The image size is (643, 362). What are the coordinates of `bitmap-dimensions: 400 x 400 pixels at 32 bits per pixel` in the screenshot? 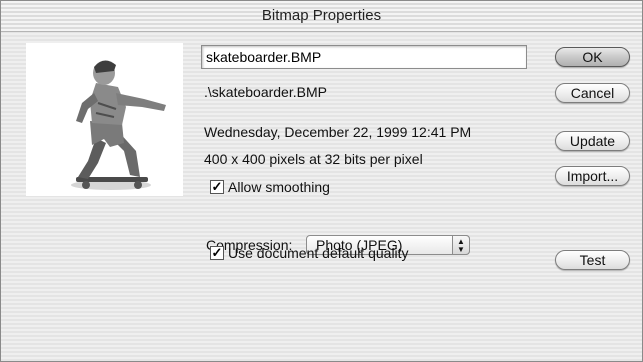 It's located at (313, 159).